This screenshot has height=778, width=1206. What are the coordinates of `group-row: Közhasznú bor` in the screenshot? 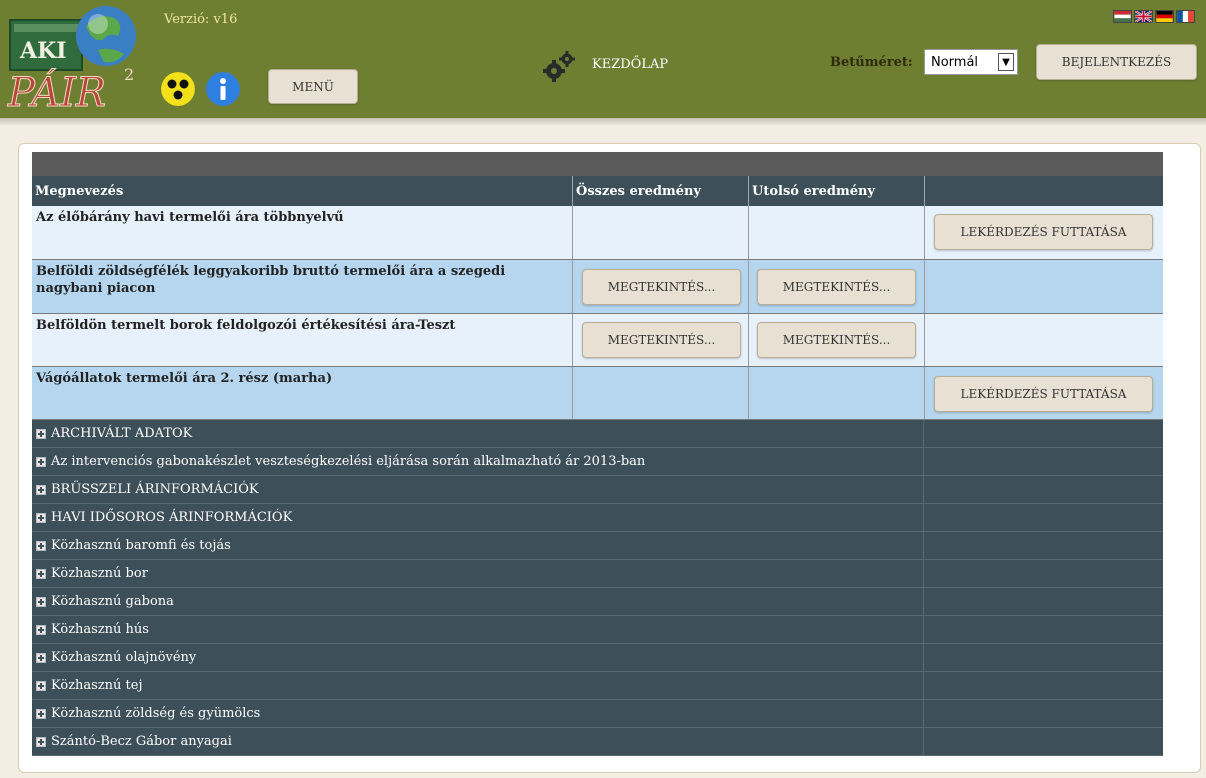 It's located at (597, 574).